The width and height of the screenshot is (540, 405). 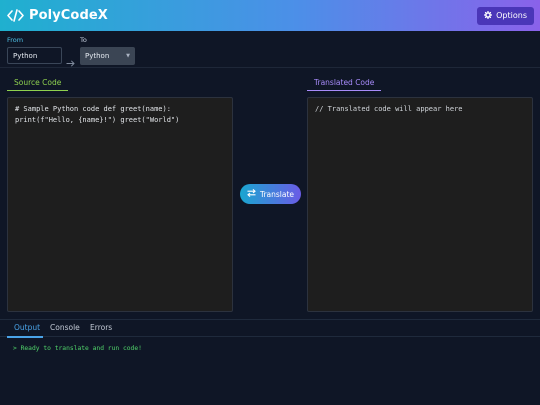 I want to click on options-button: Options, so click(x=505, y=15).